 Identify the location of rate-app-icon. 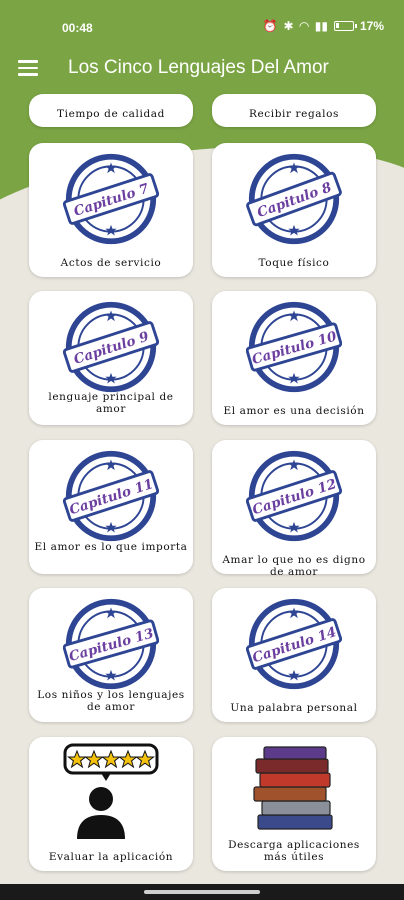
(111, 791).